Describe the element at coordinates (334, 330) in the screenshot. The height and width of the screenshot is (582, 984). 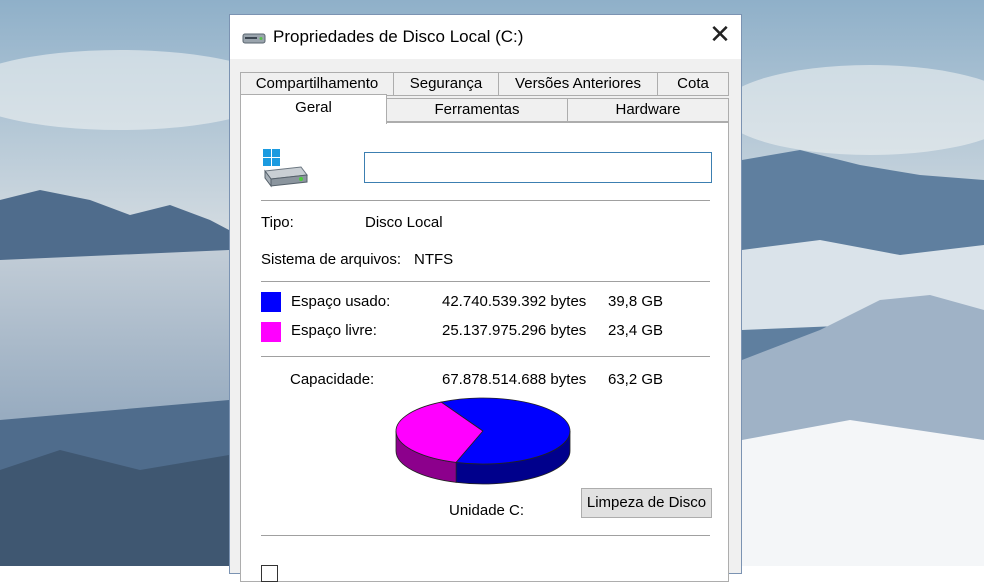
I see `free-space-label: Espaço livre:` at that location.